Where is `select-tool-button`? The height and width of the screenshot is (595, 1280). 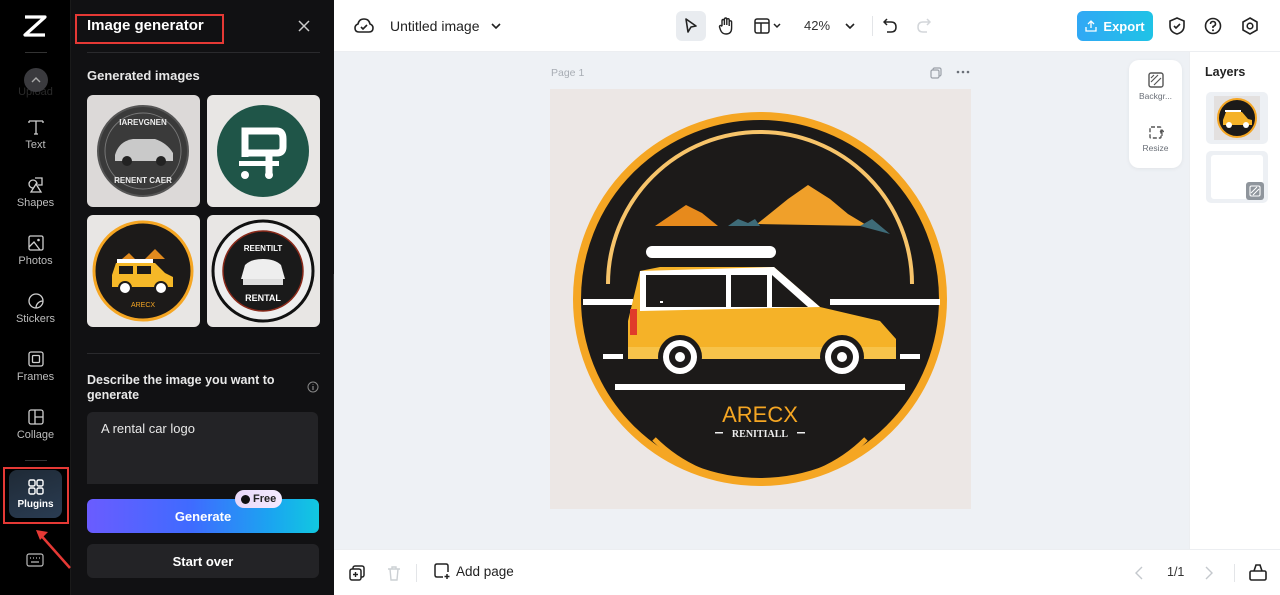 select-tool-button is located at coordinates (691, 26).